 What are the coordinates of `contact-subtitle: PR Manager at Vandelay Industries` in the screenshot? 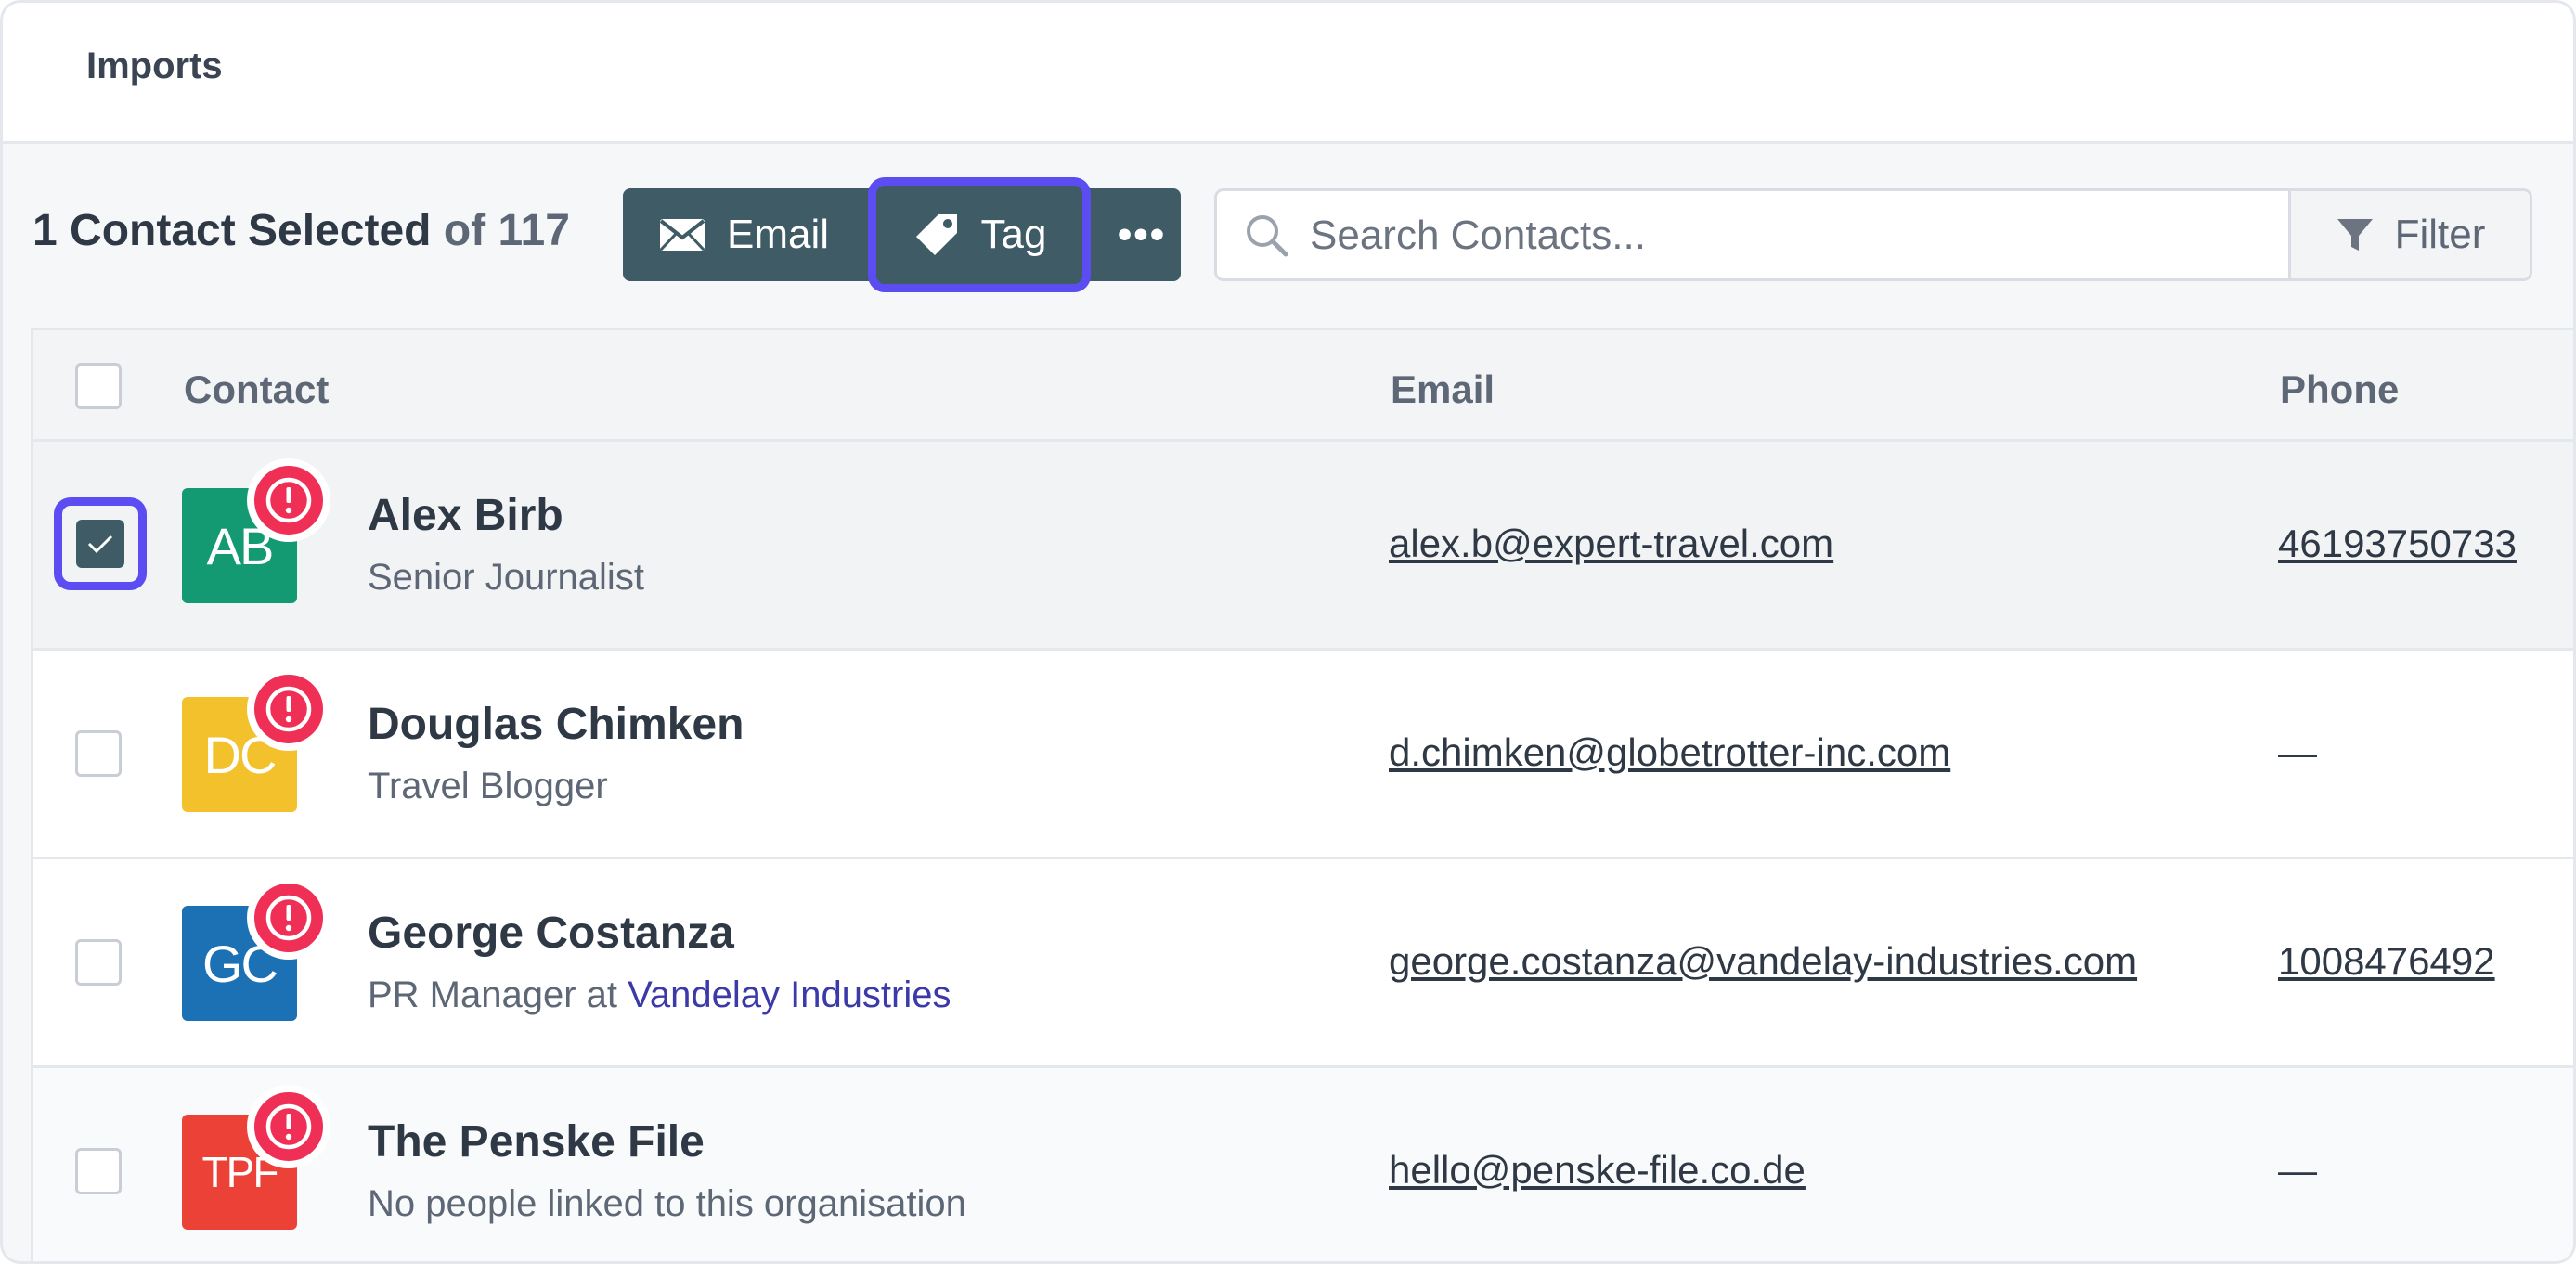 It's located at (659, 995).